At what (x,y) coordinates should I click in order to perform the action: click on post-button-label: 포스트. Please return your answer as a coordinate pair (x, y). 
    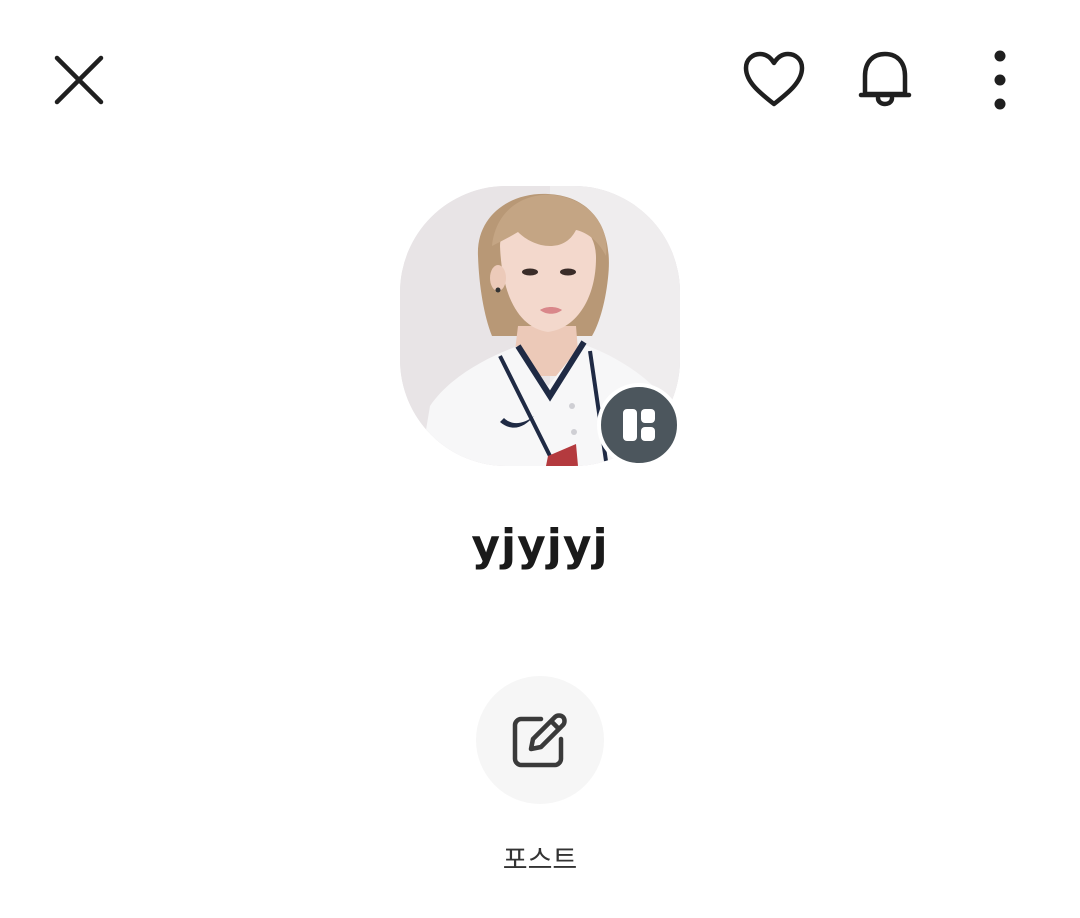
    Looking at the image, I should click on (540, 860).